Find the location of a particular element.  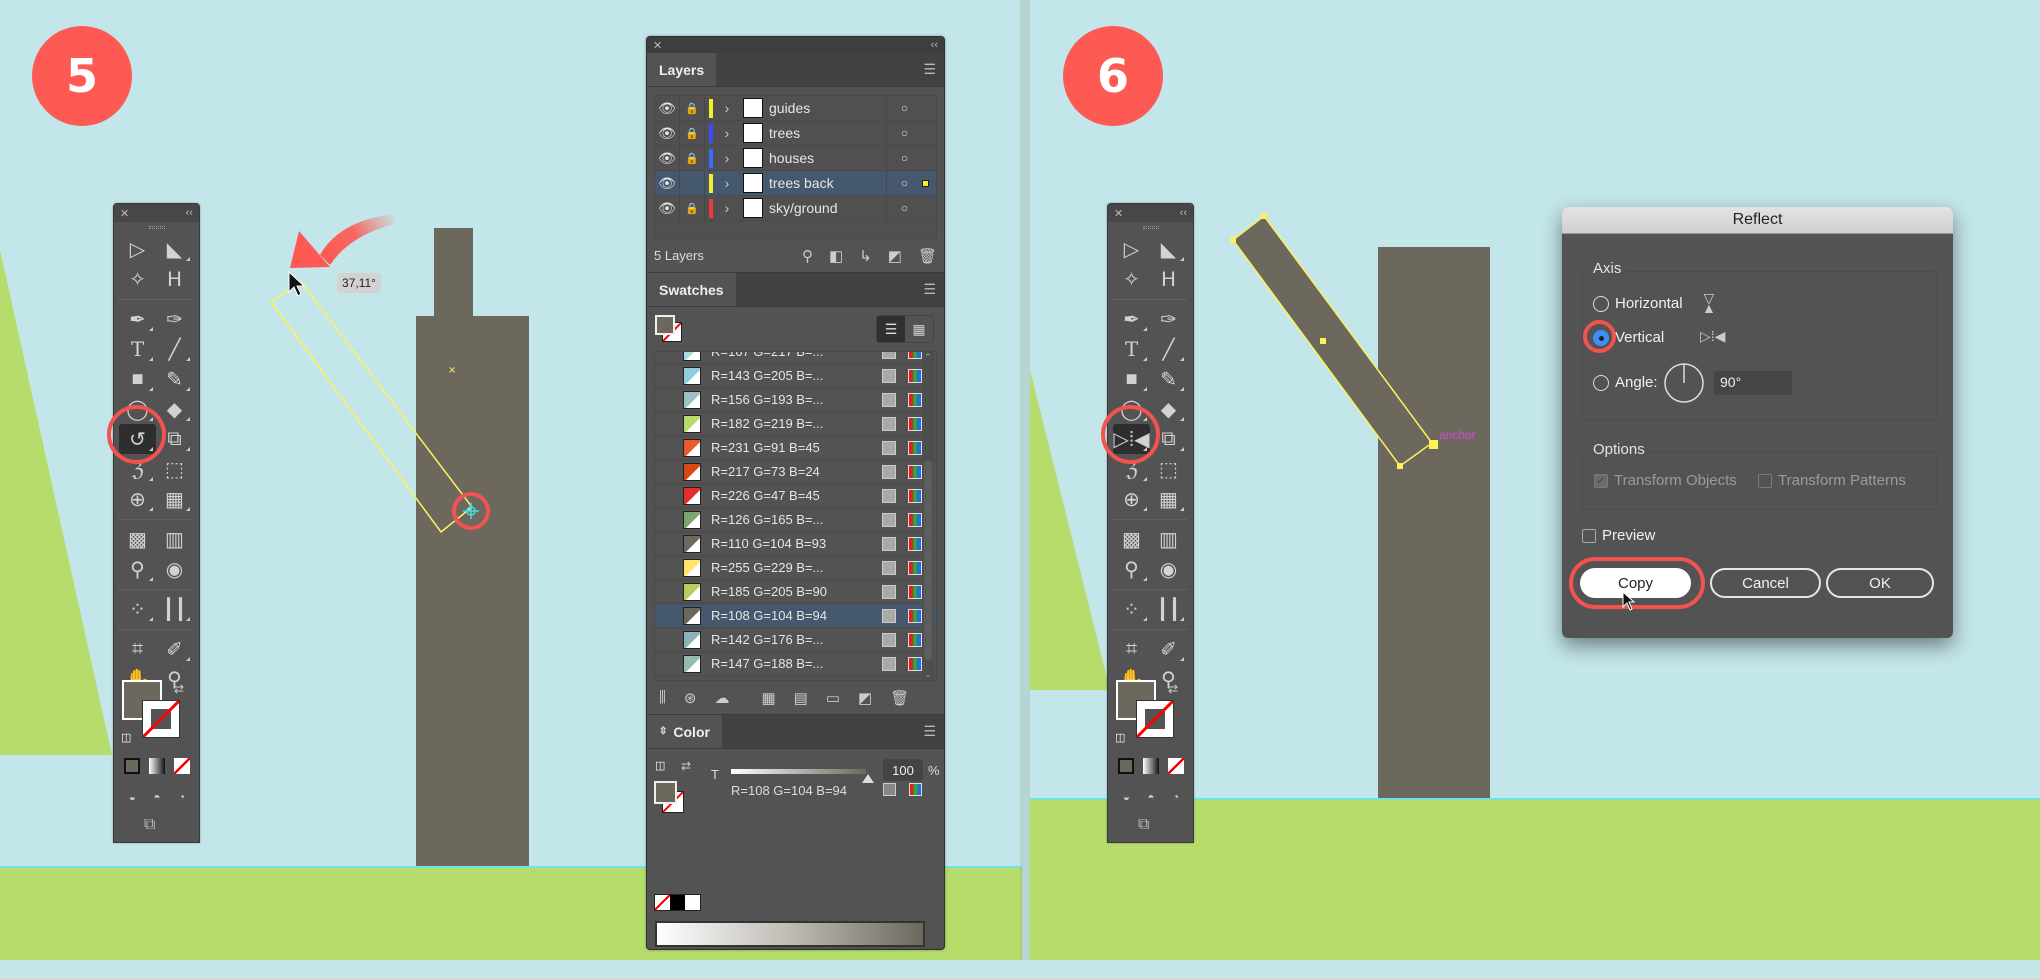

fill-swatch is located at coordinates (665, 325).